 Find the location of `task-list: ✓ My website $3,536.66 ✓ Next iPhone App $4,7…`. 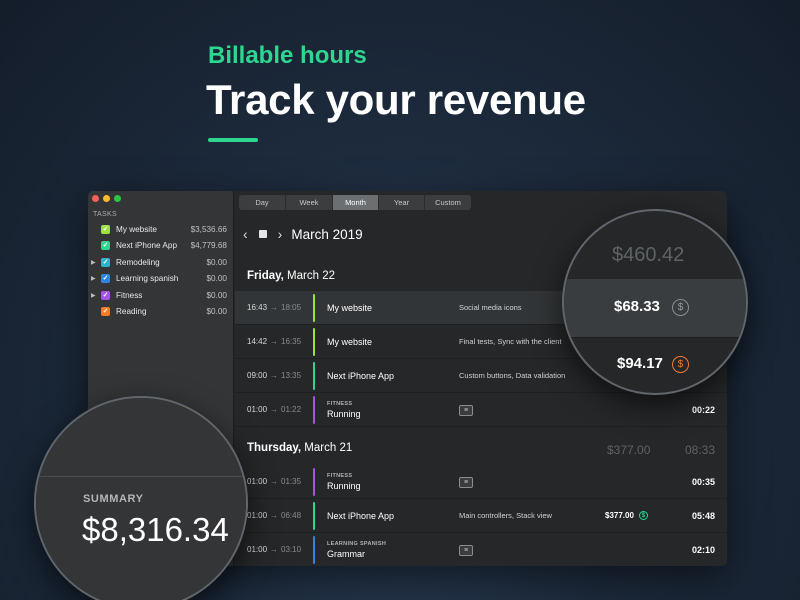

task-list: ✓ My website $3,536.66 ✓ Next iPhone App $4,7… is located at coordinates (161, 270).